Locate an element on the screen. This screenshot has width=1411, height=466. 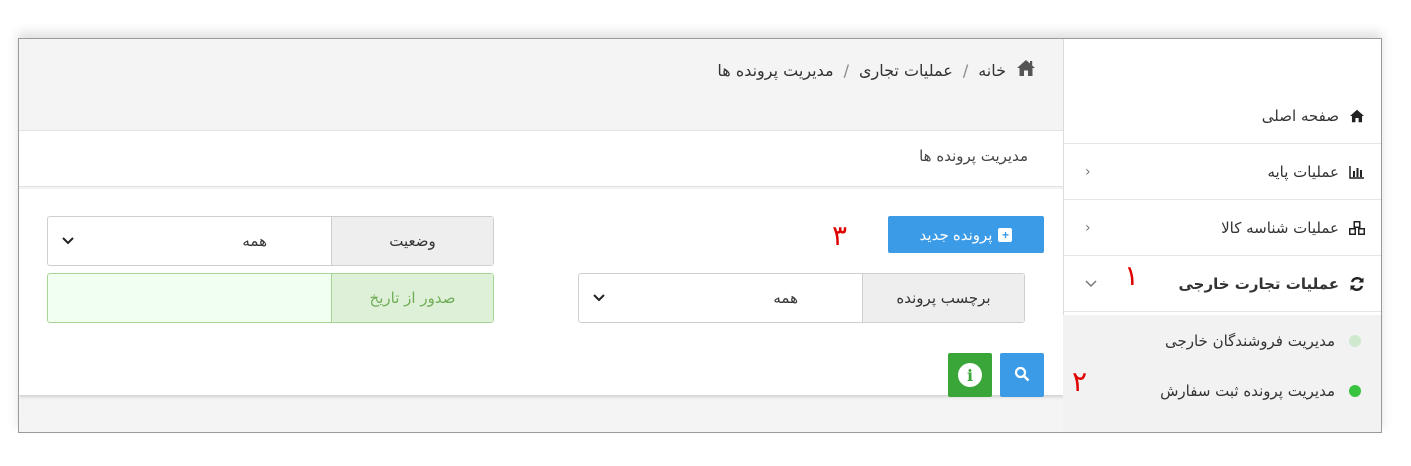
info-icon: i is located at coordinates (970, 375).